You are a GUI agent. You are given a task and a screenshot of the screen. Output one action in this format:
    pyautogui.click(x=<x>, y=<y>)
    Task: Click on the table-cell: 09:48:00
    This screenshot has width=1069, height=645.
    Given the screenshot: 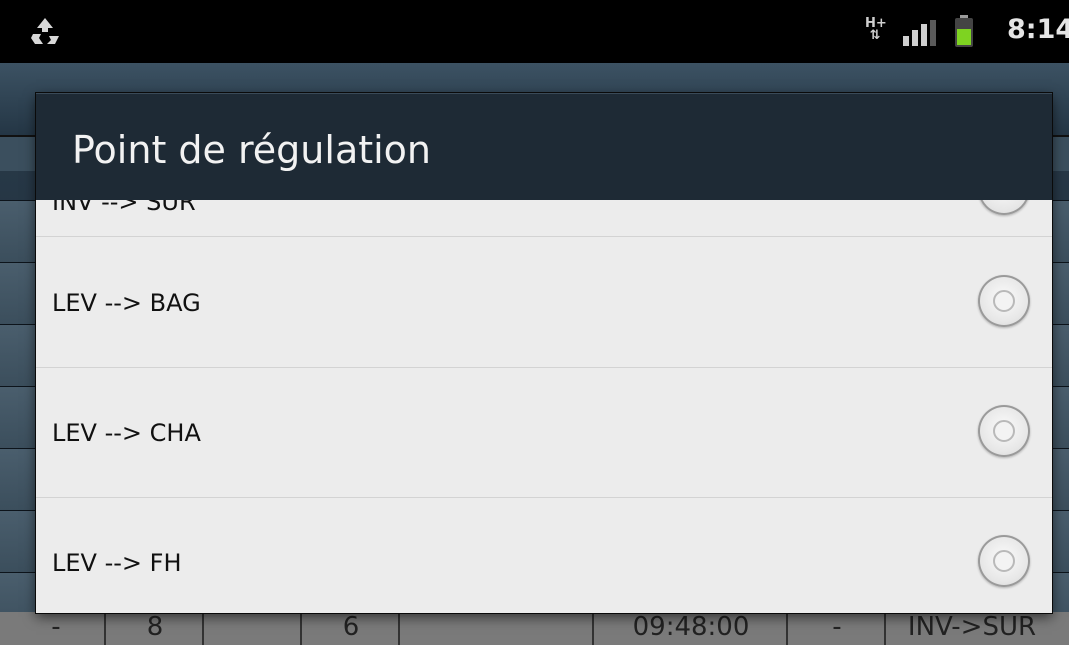 What is the action you would take?
    pyautogui.click(x=690, y=628)
    